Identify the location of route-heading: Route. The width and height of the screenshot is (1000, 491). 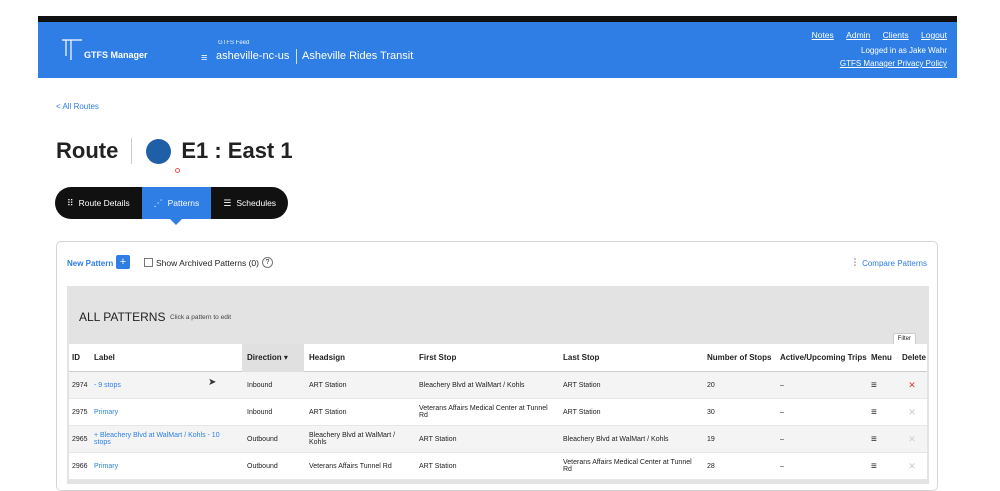
(87, 150).